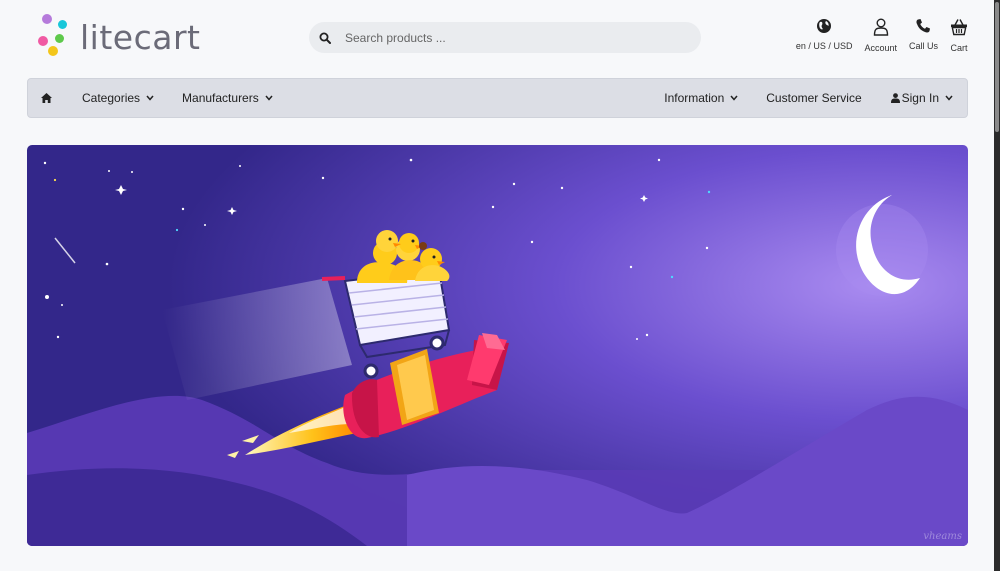  I want to click on nav-categories: Categories, so click(118, 98).